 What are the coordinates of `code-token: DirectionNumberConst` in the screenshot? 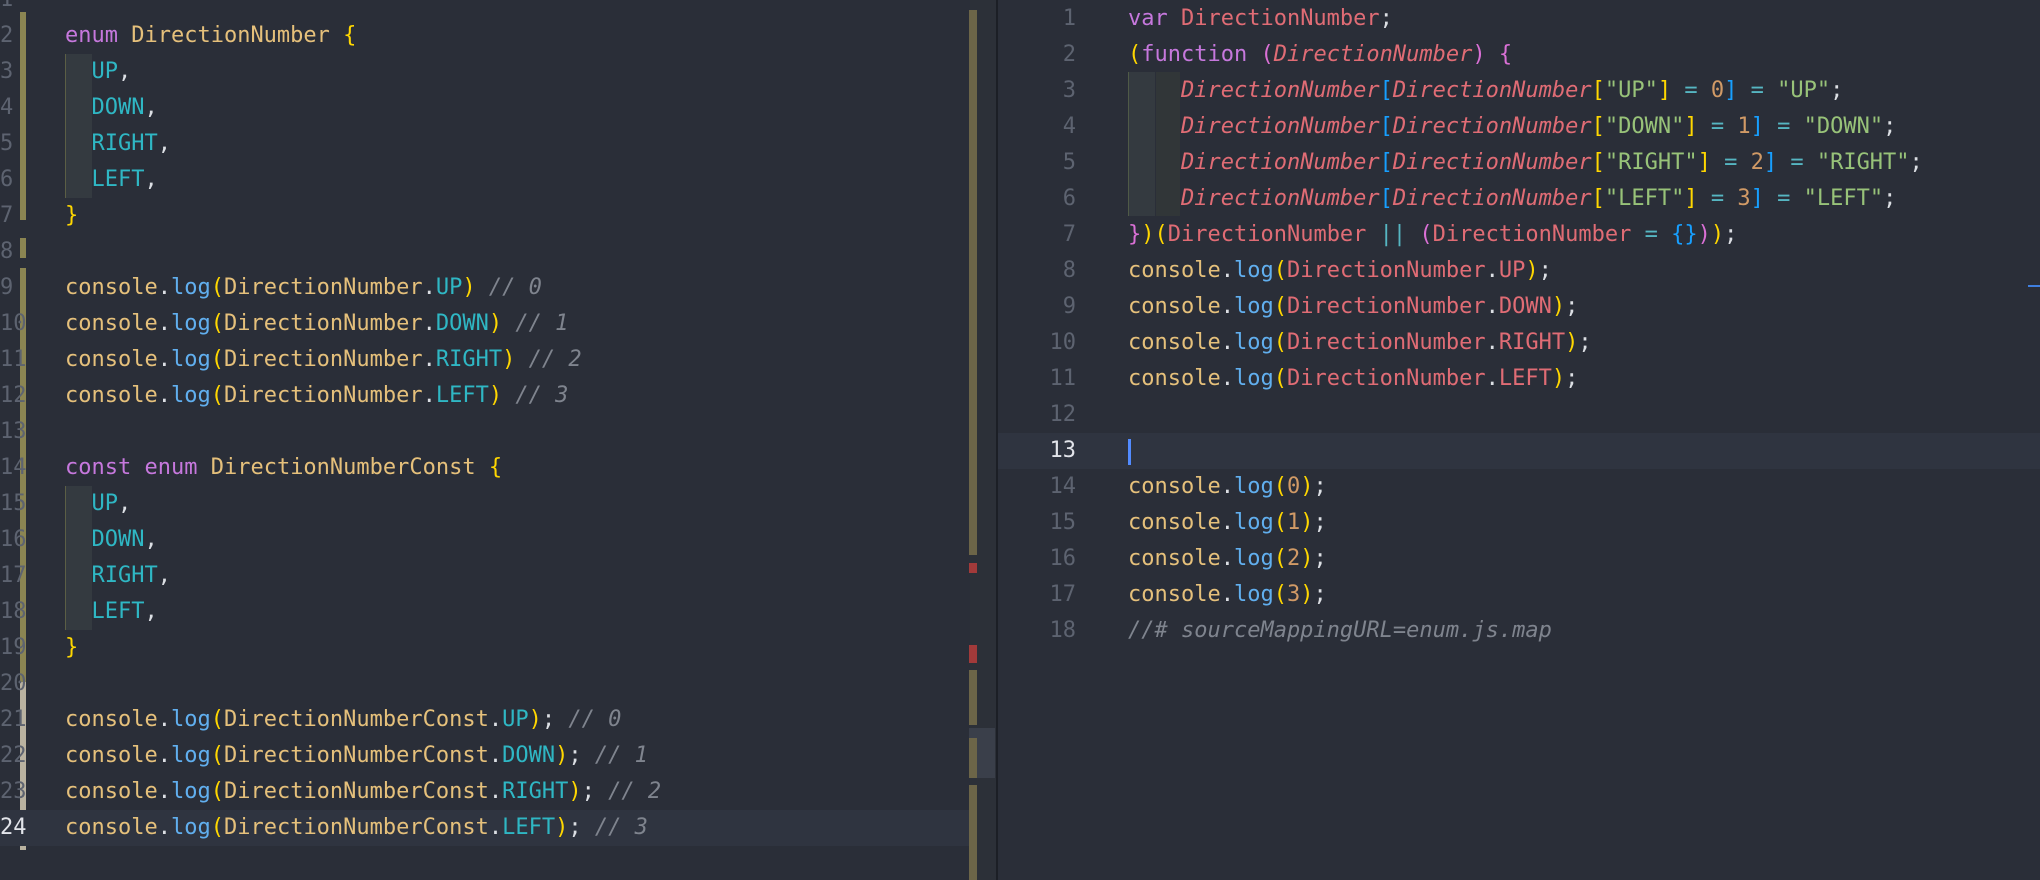 It's located at (349, 467).